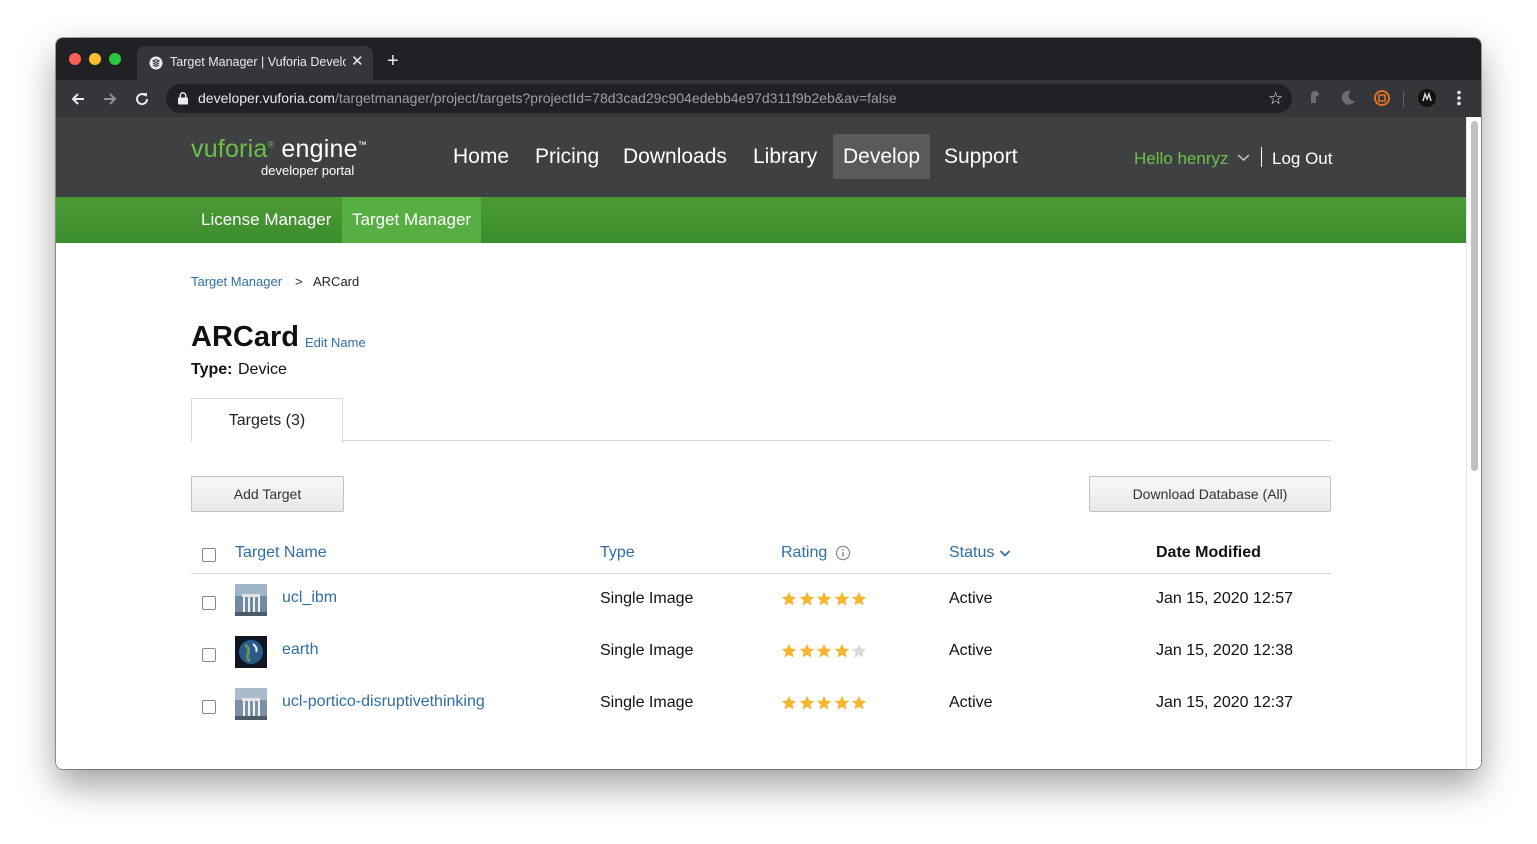  Describe the element at coordinates (236, 281) in the screenshot. I see `breadcrumb-target-manager: Target Manager` at that location.